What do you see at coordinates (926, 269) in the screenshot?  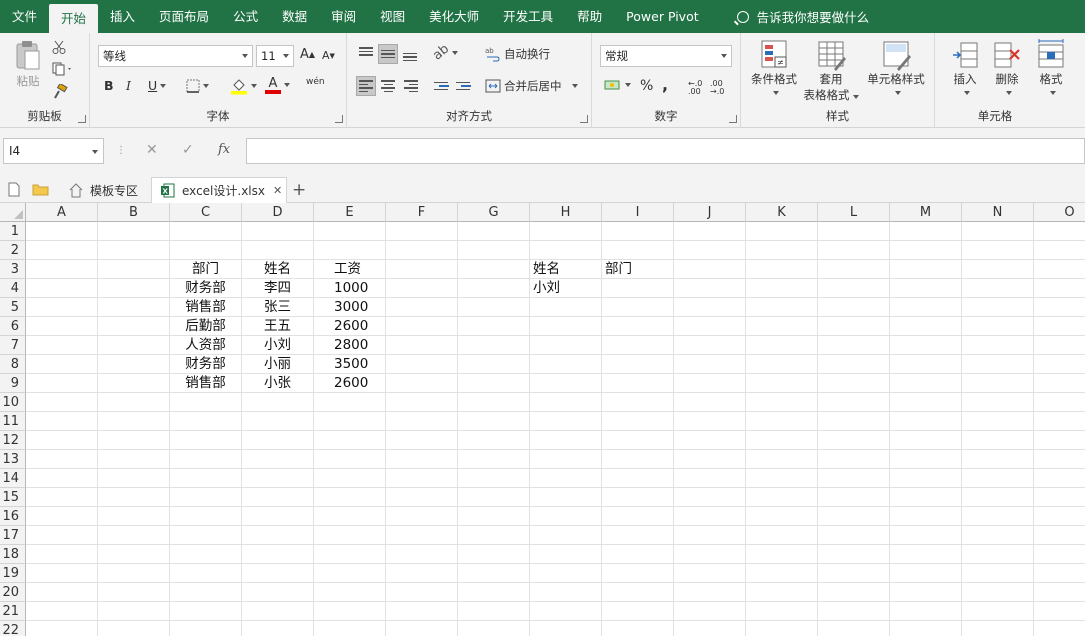 I see `cell-M3` at bounding box center [926, 269].